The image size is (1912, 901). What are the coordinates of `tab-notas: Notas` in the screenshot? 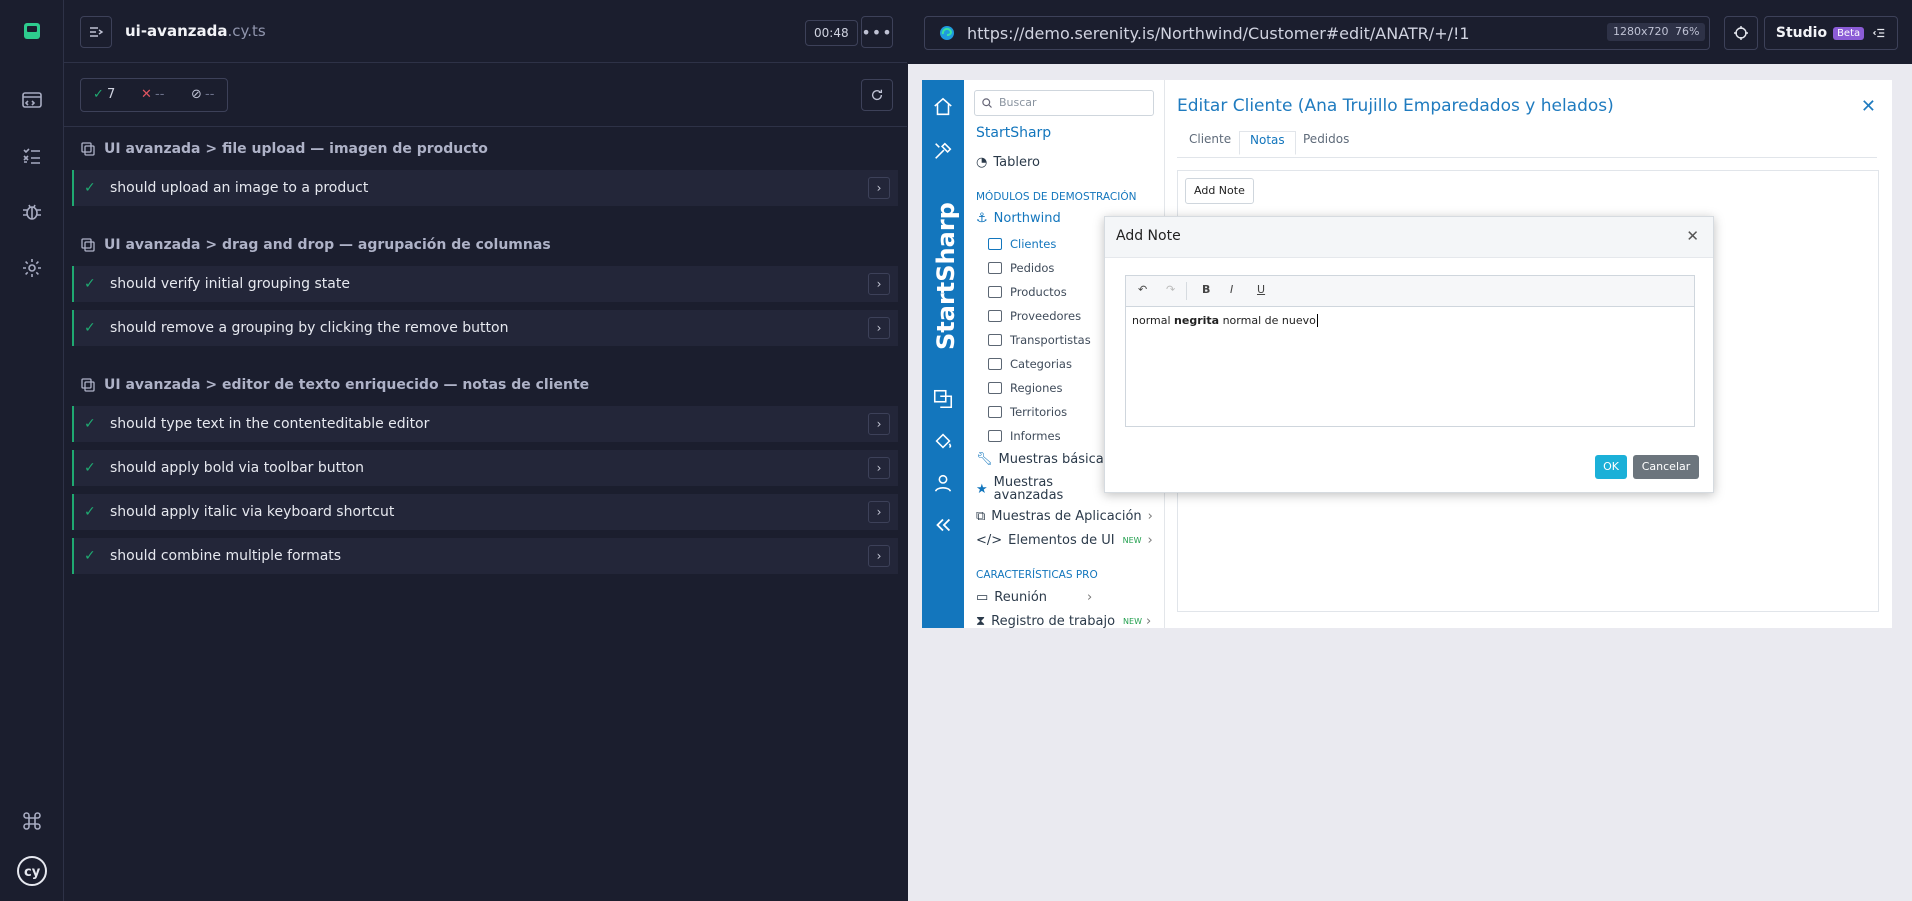 It's located at (1267, 143).